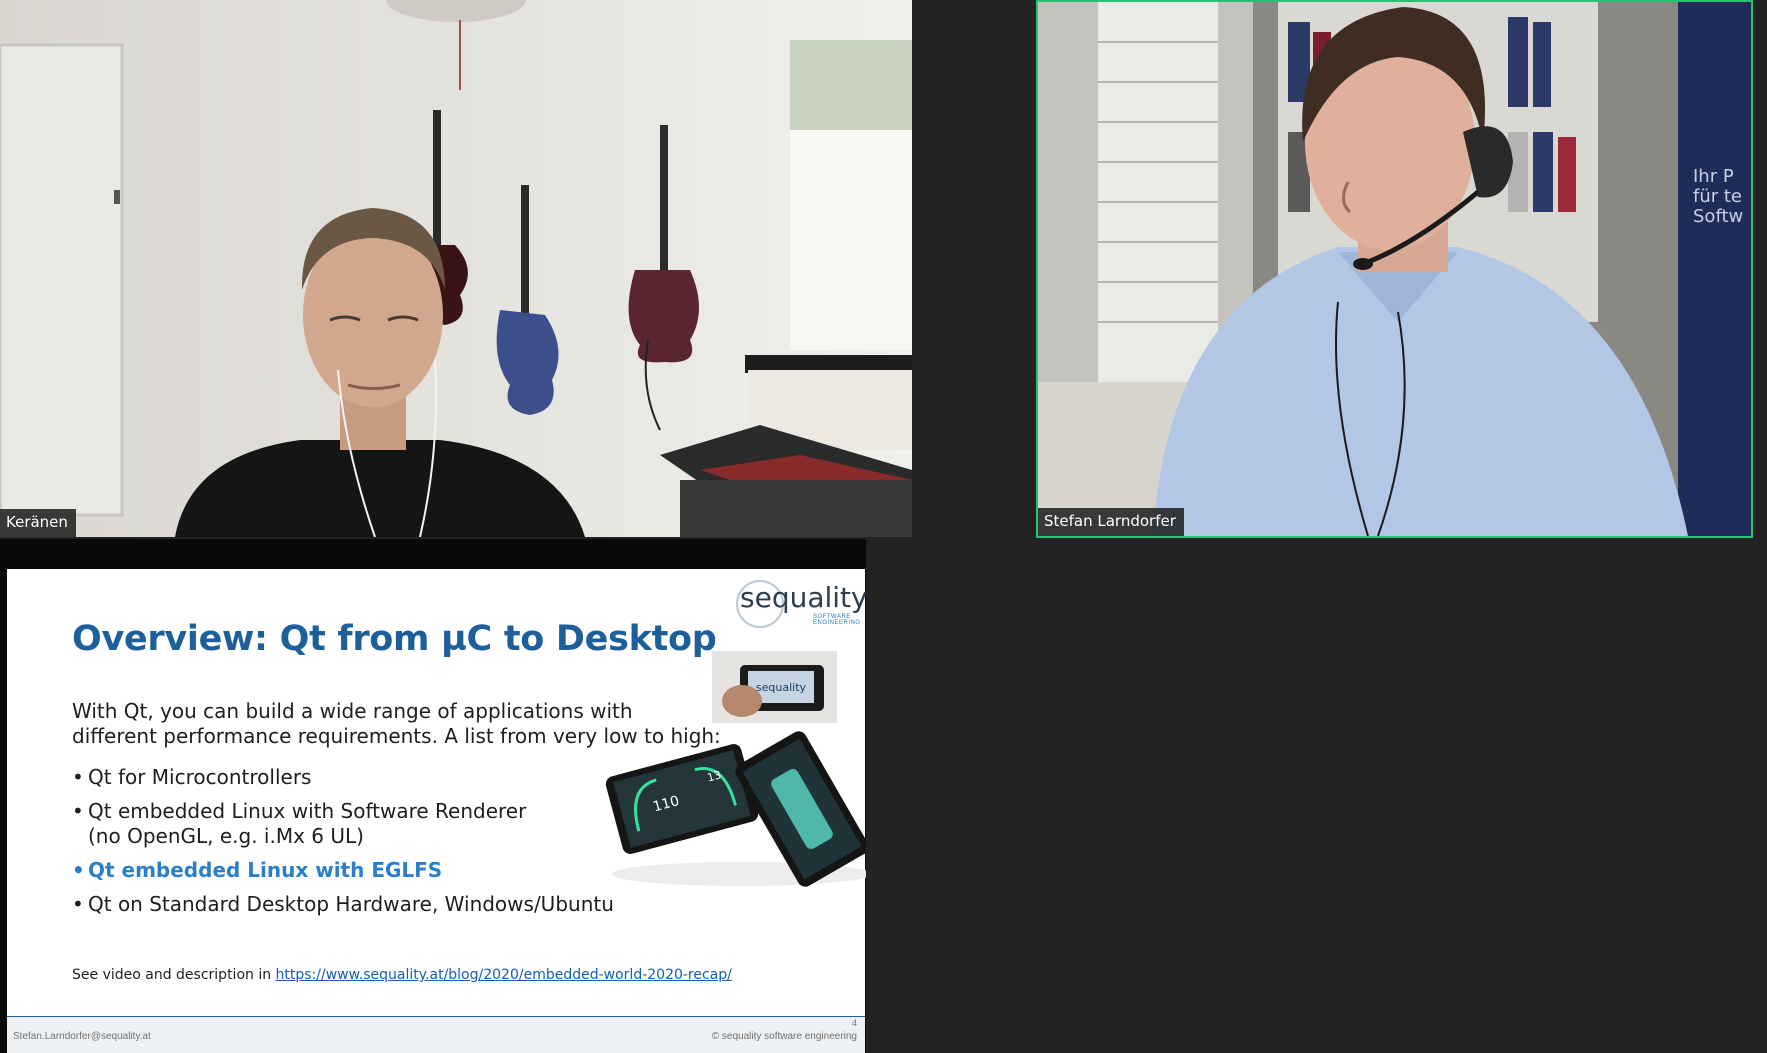  I want to click on svg-text: sequality, so click(781, 687).